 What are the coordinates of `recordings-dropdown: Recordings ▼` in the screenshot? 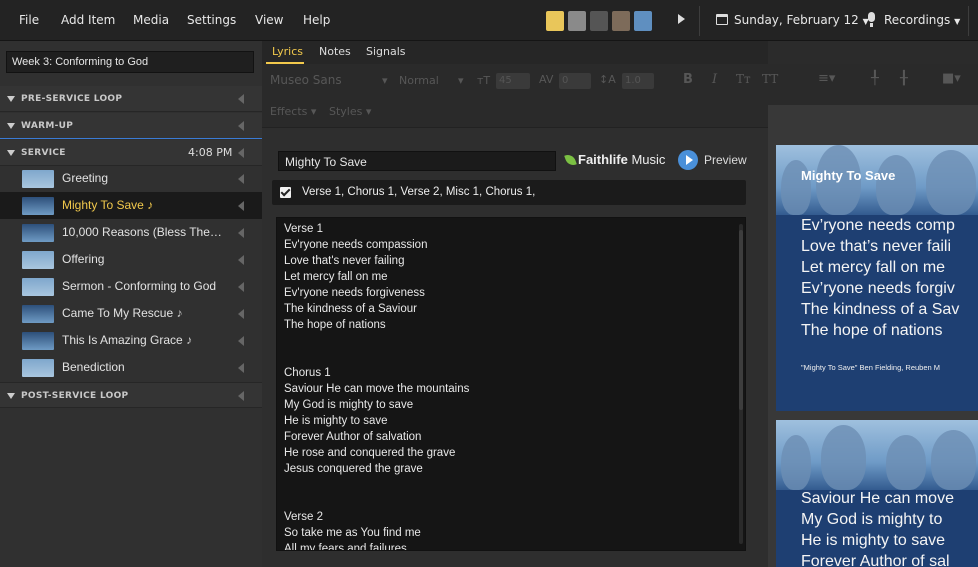 It's located at (922, 20).